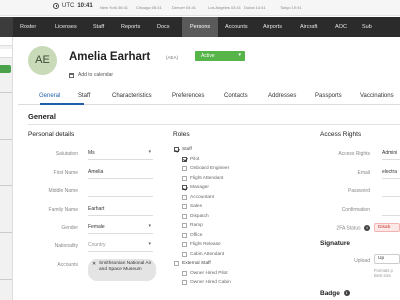 This screenshot has height=300, width=400. Describe the element at coordinates (387, 259) in the screenshot. I see `upload-button: Up` at that location.